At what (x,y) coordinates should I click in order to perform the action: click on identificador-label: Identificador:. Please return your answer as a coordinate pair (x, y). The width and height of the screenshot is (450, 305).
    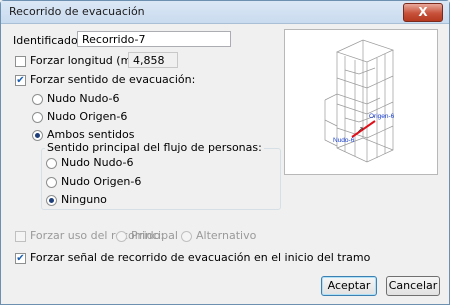
    Looking at the image, I should click on (49, 40).